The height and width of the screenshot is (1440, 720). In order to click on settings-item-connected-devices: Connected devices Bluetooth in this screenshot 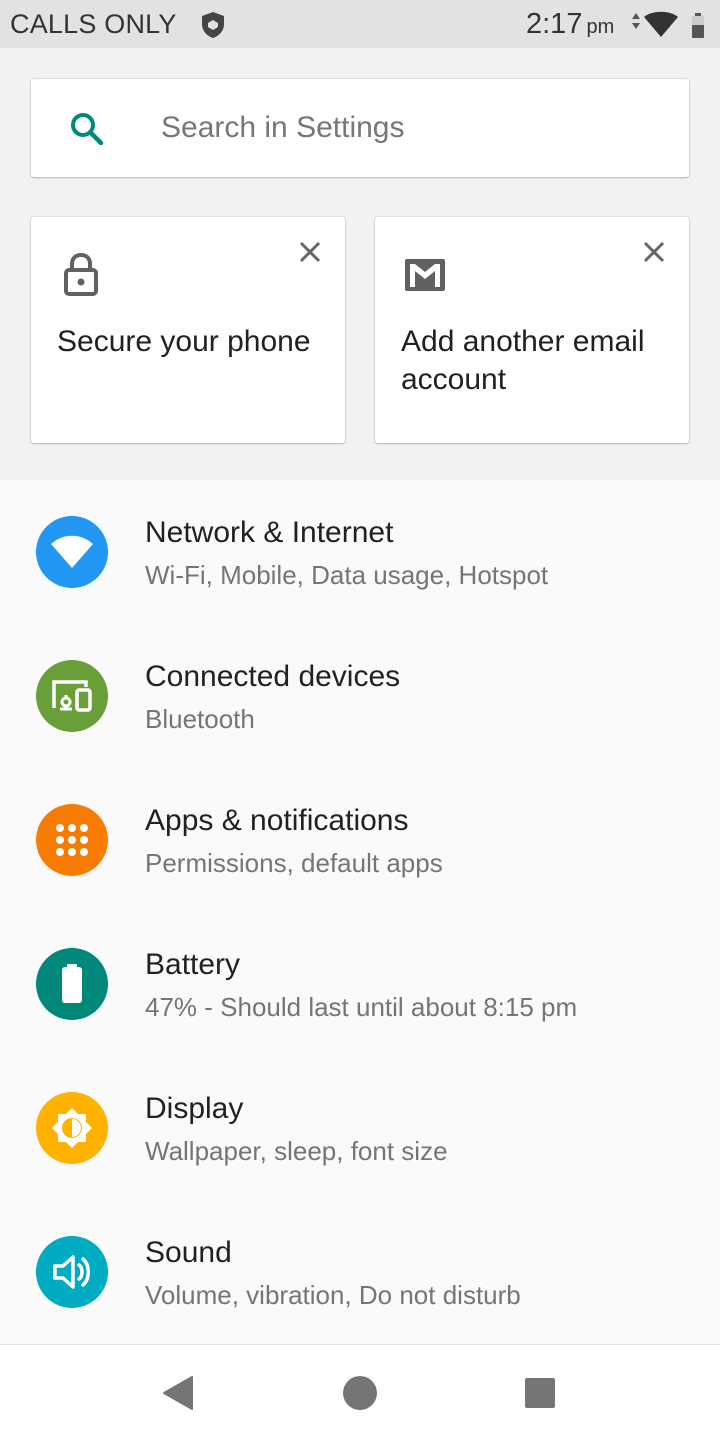, I will do `click(360, 696)`.